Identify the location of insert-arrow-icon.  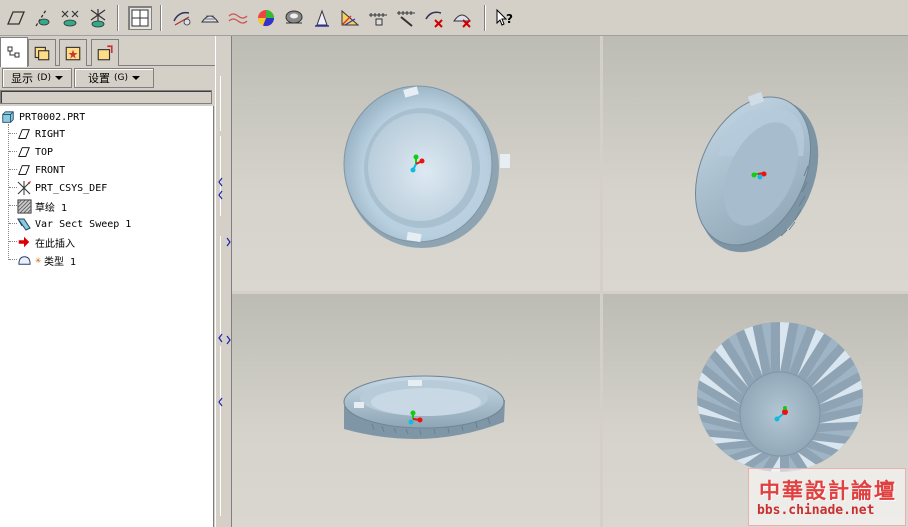
(24, 242).